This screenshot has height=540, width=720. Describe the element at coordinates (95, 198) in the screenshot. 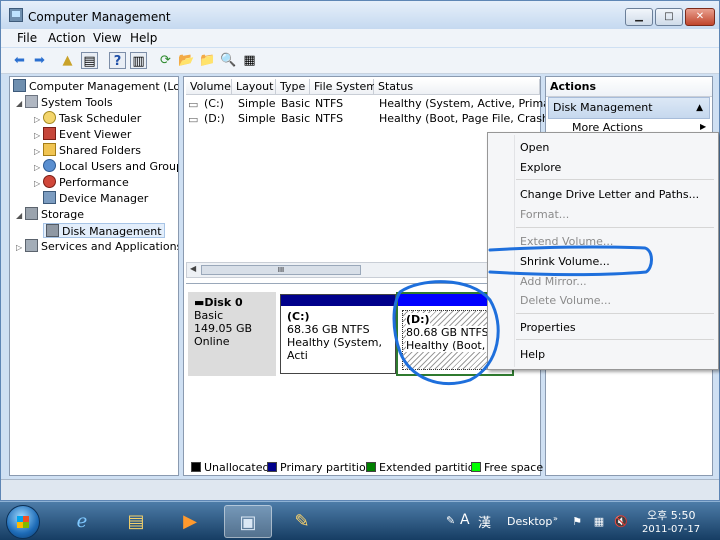

I see `tree-item-device-manager: Device Manager` at that location.